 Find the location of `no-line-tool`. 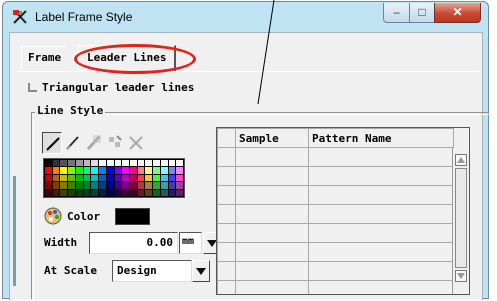

no-line-tool is located at coordinates (136, 143).